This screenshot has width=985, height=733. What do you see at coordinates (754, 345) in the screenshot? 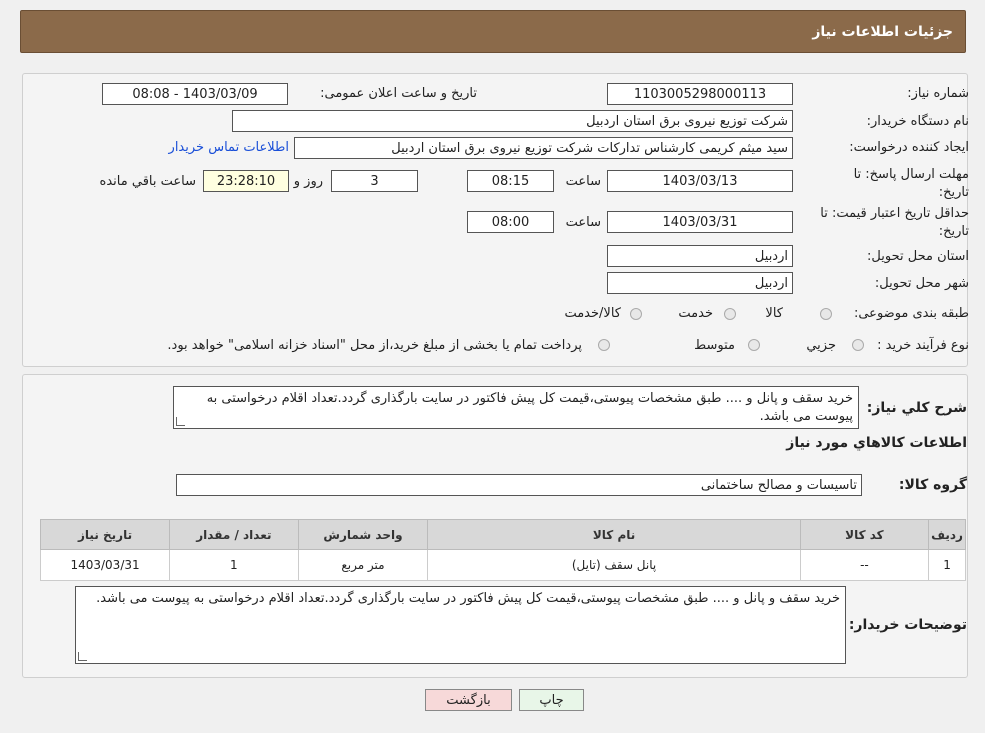
I see `process-medium-radio` at bounding box center [754, 345].